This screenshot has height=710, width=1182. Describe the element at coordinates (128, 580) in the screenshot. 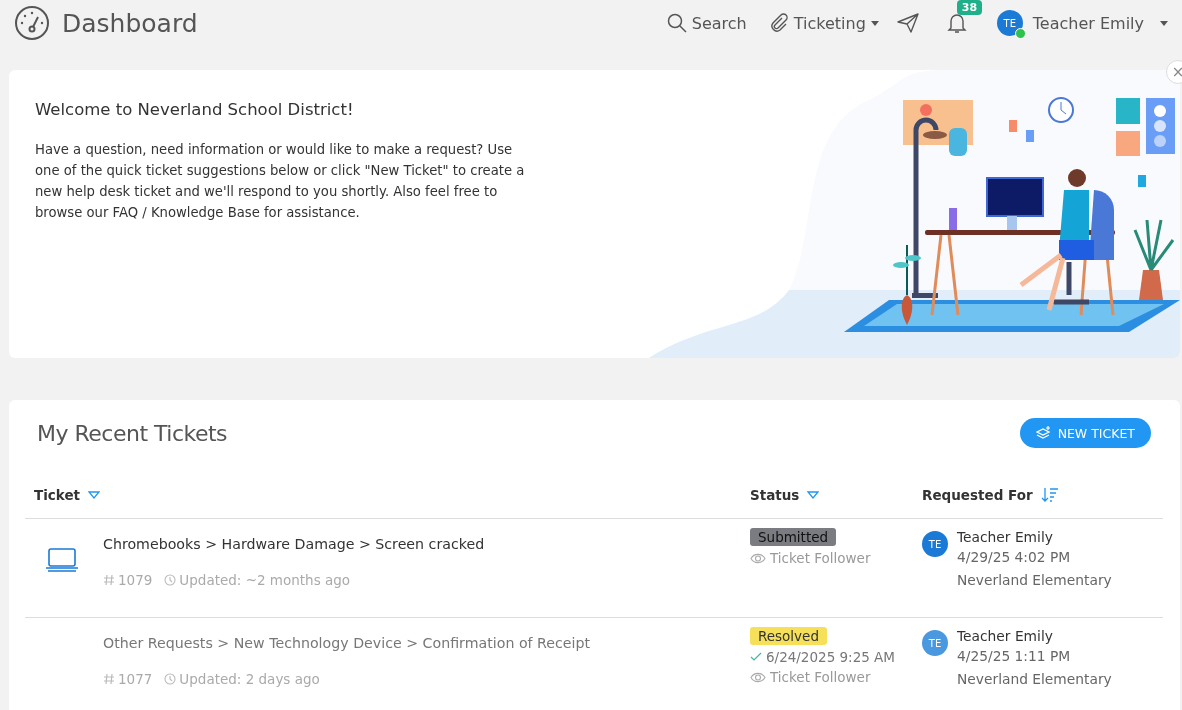

I see `ticket-number: 1079` at that location.